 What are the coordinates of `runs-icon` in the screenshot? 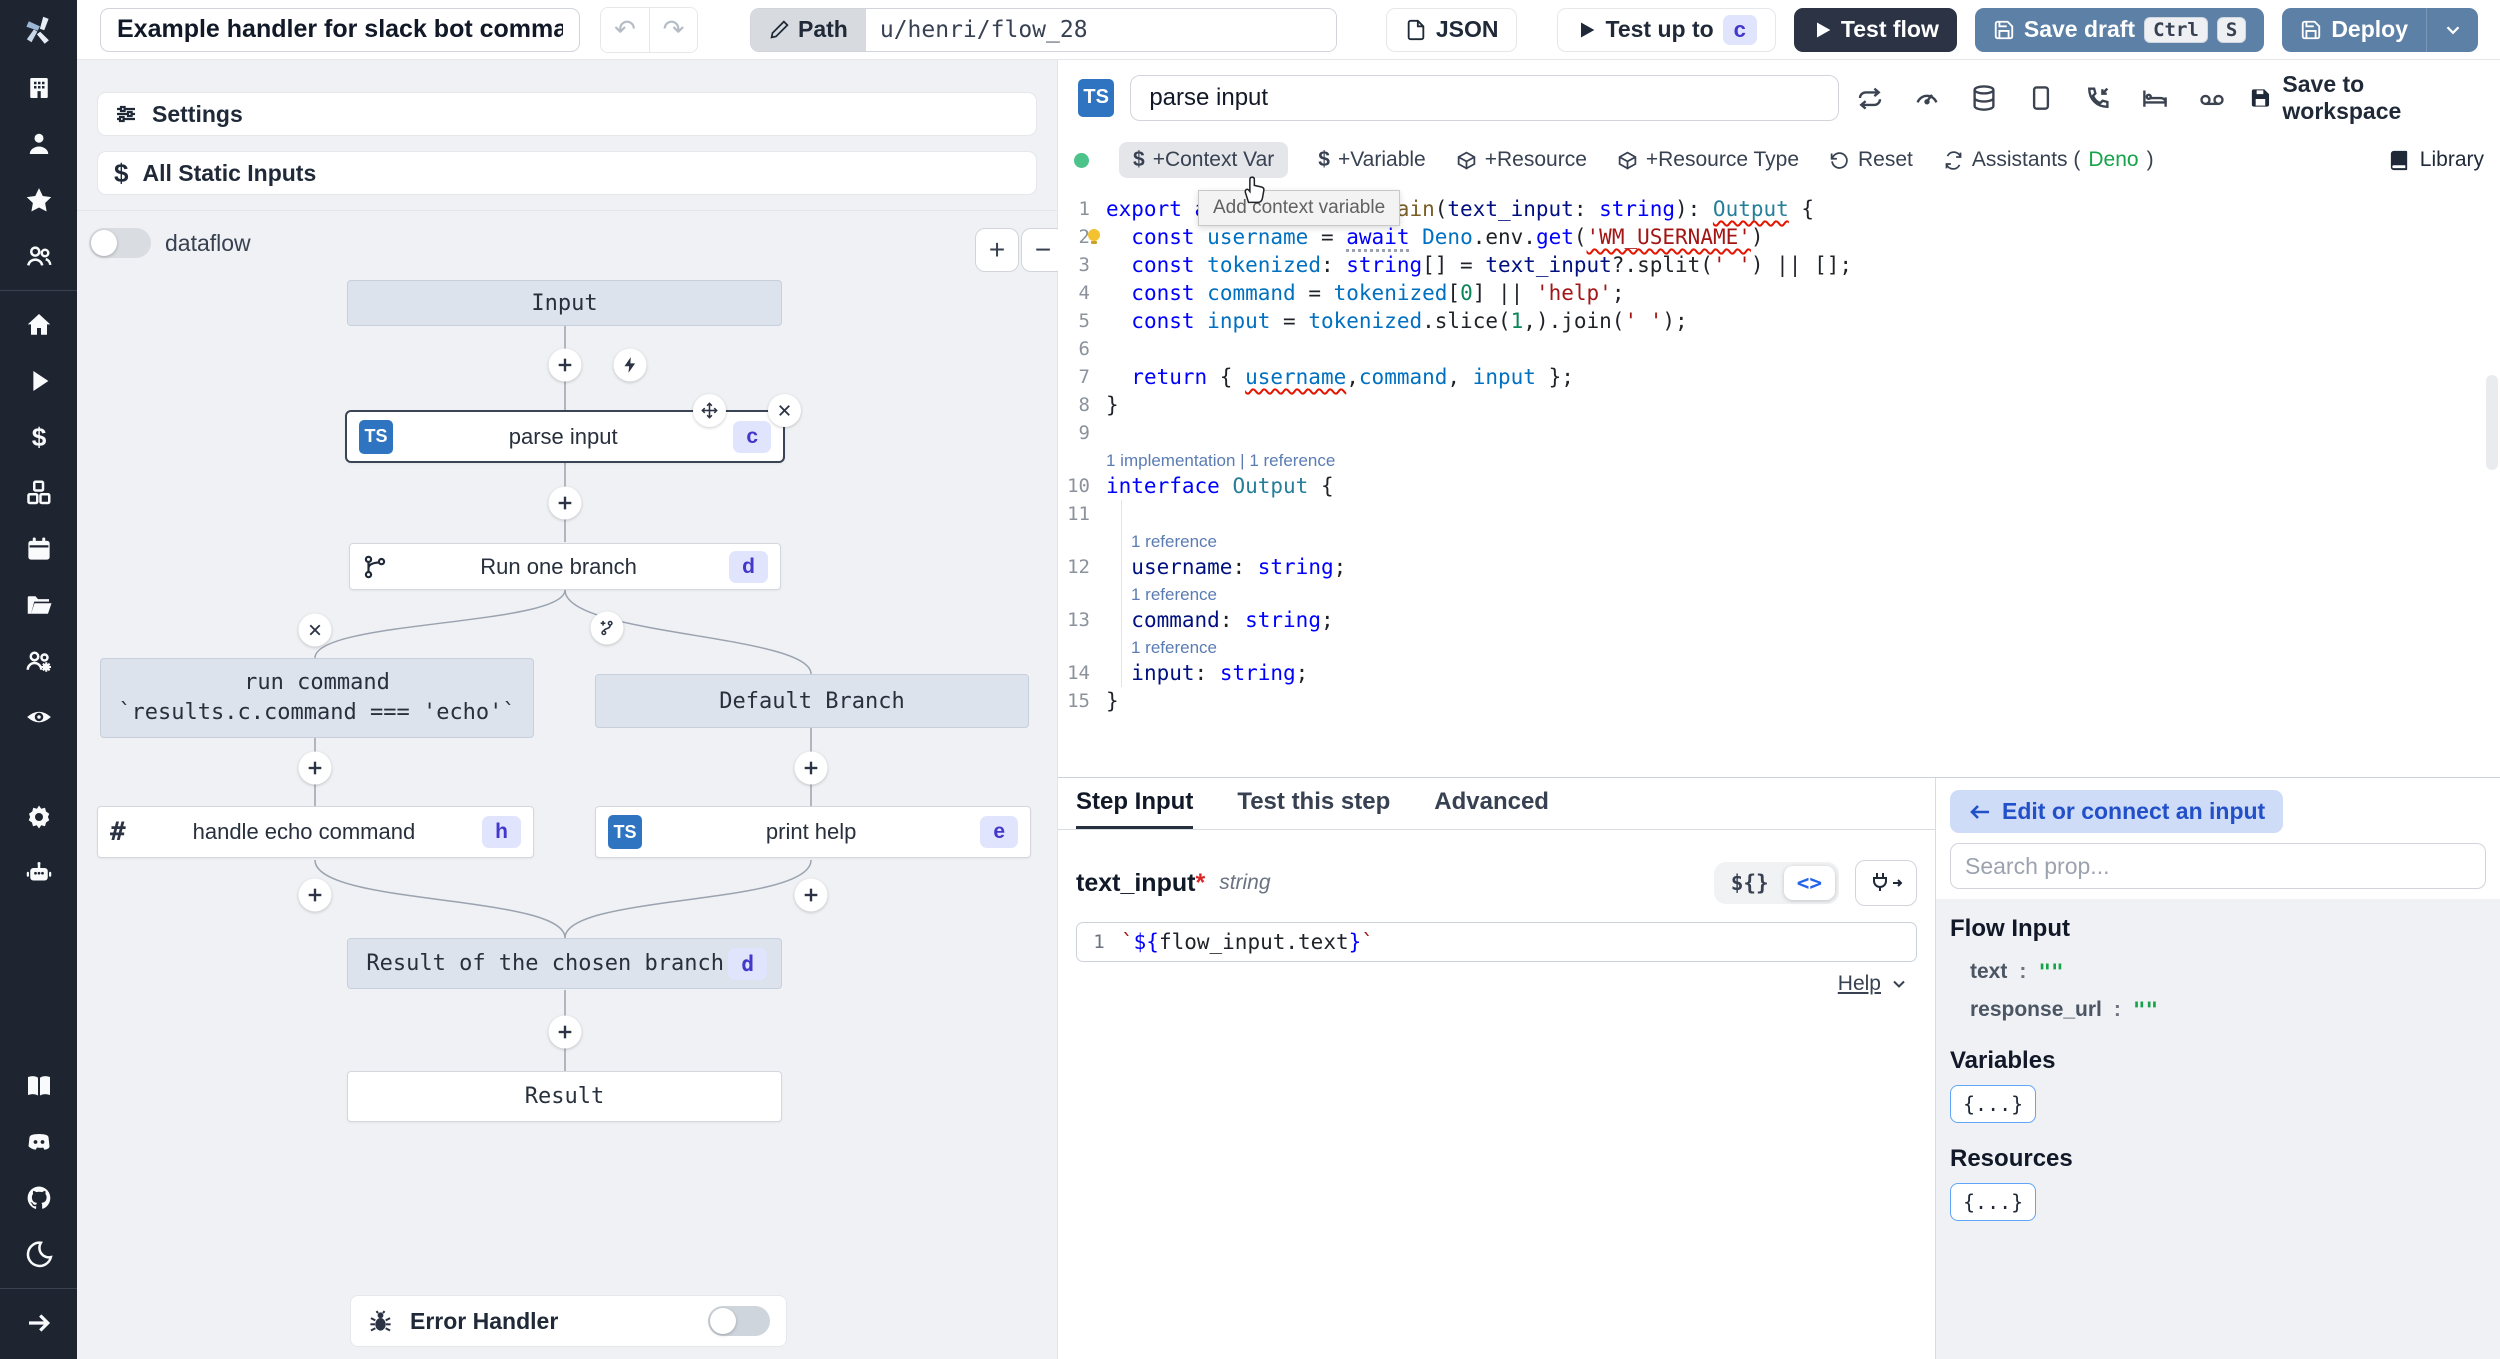 It's located at (38, 381).